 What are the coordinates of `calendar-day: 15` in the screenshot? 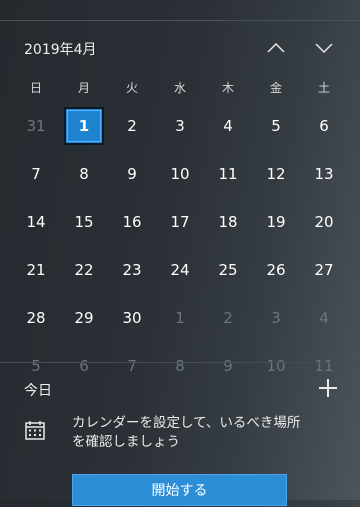 It's located at (84, 222).